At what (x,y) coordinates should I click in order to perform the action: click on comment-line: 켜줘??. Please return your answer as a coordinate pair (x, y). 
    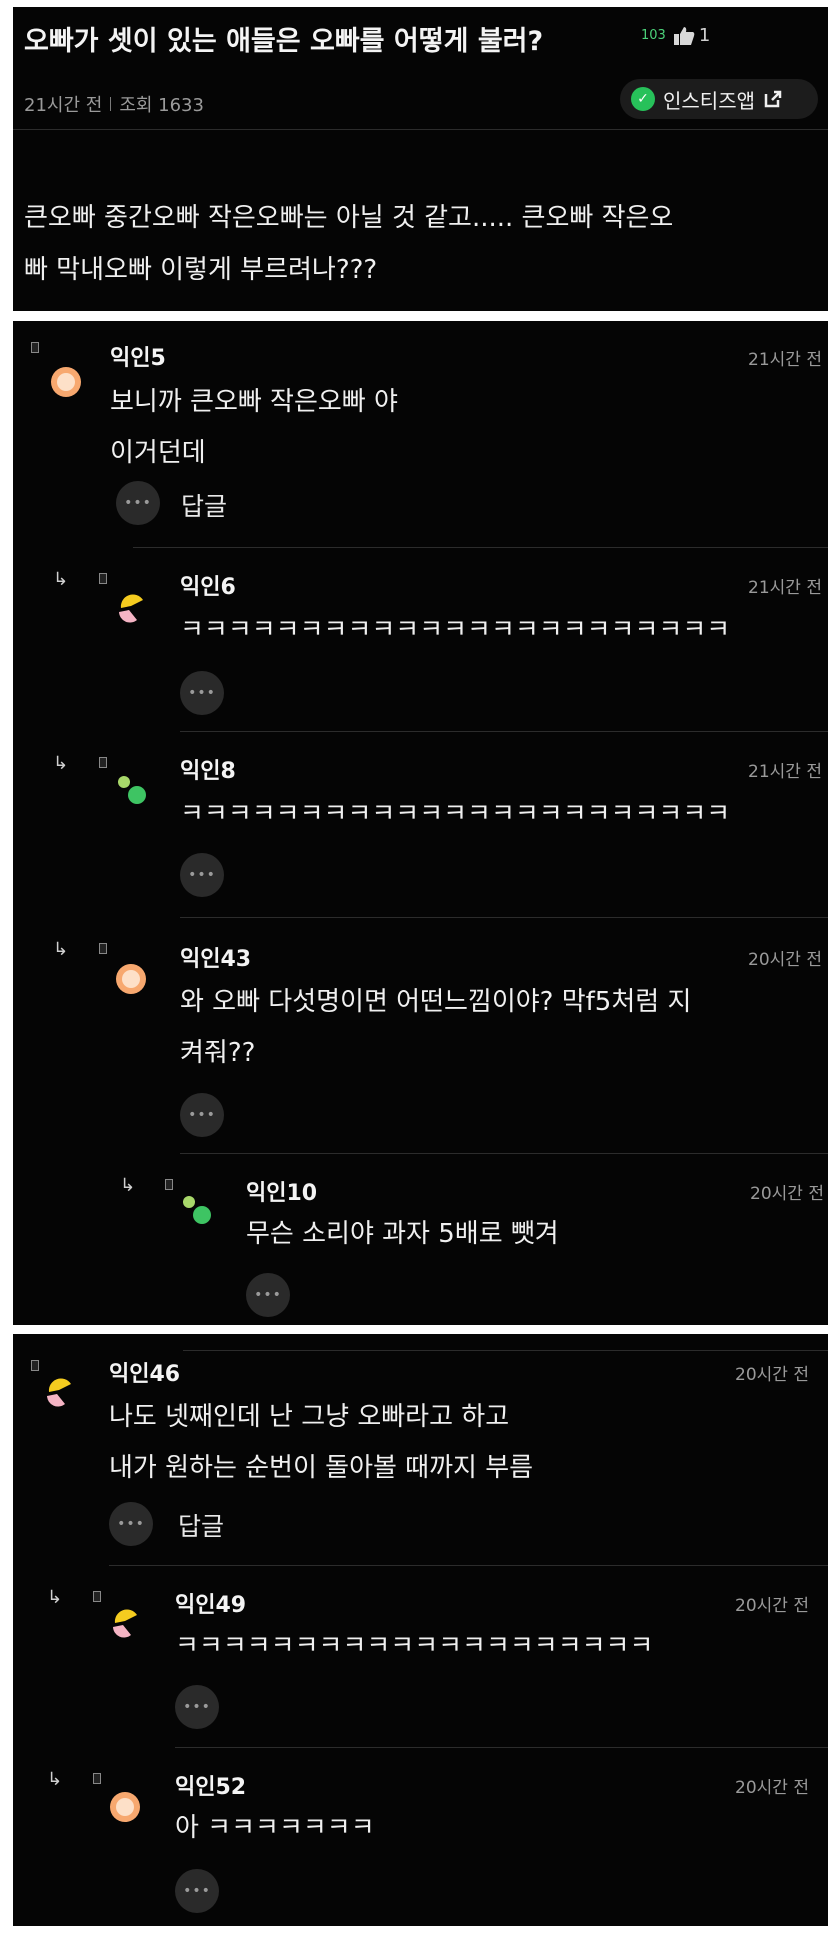
    Looking at the image, I should click on (218, 1053).